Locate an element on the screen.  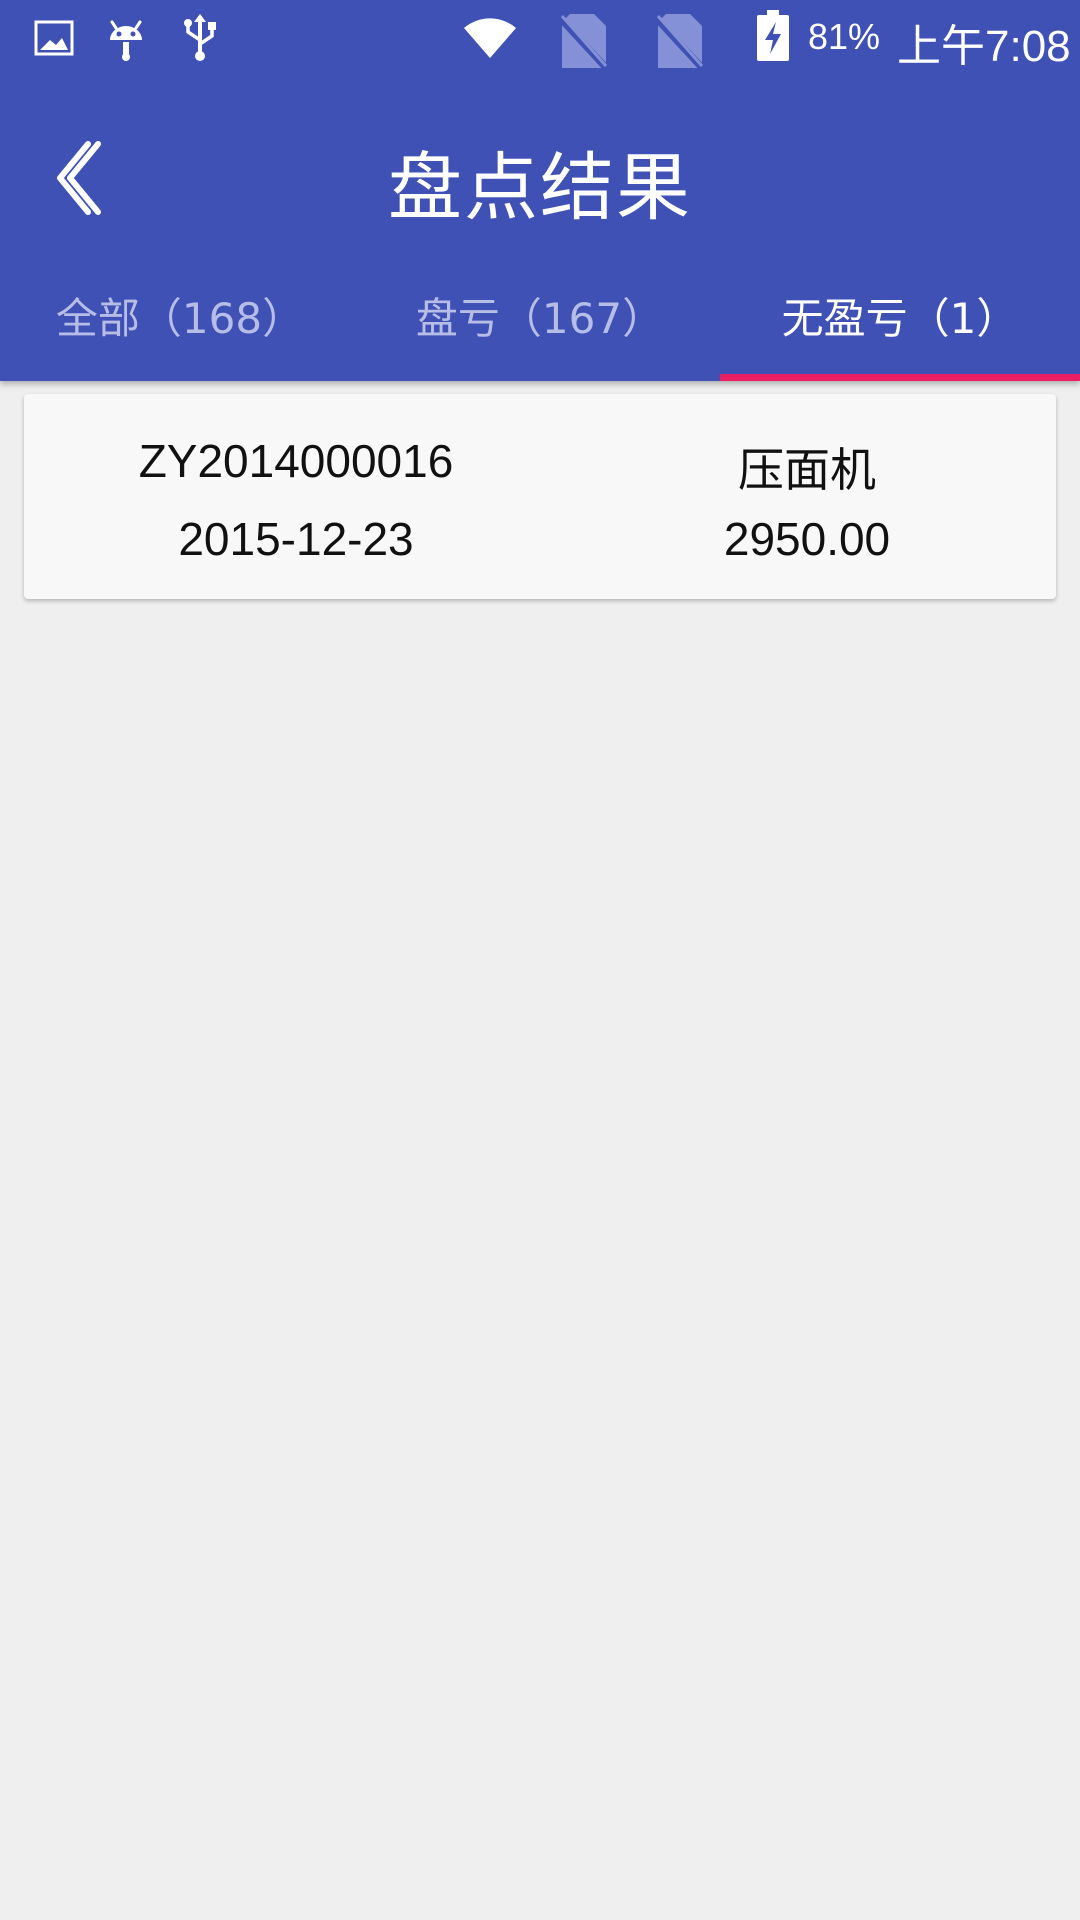
back-button is located at coordinates (85, 180).